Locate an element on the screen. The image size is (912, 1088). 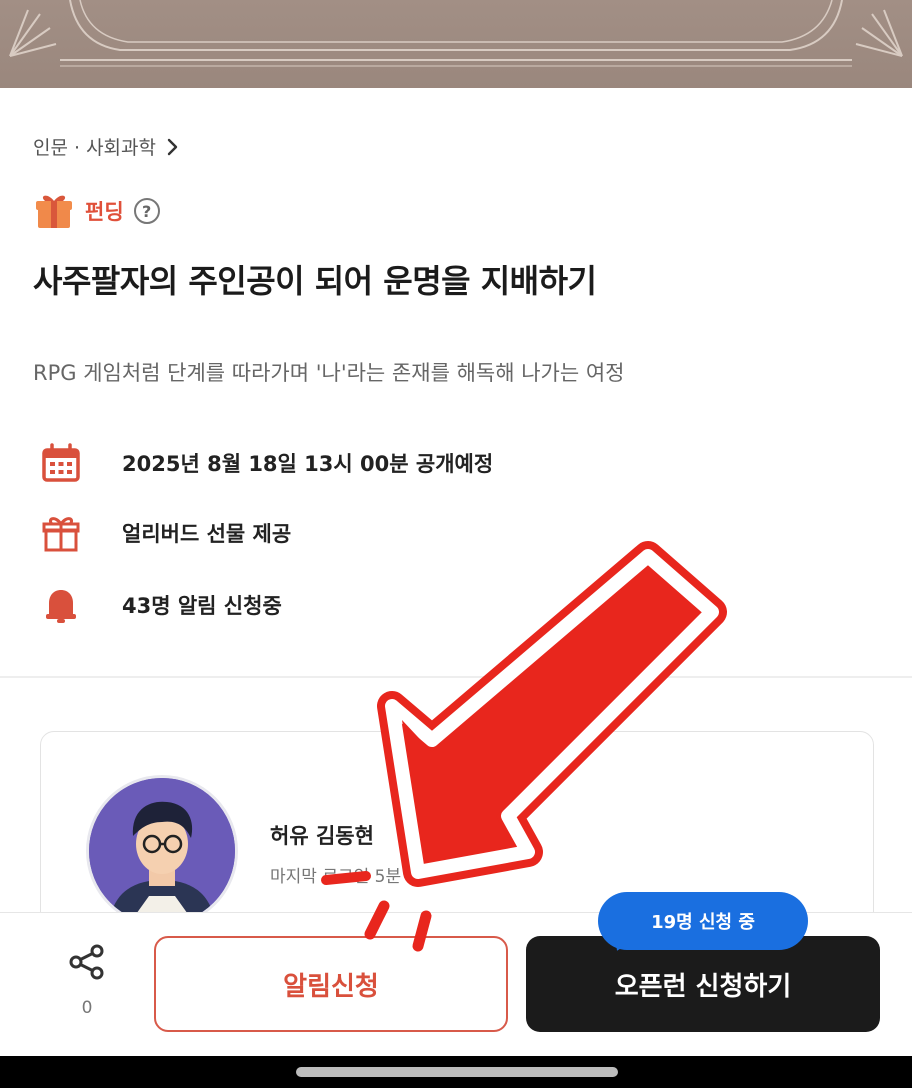
info-gift: 얼리버드 선물 제공 is located at coordinates (164, 533).